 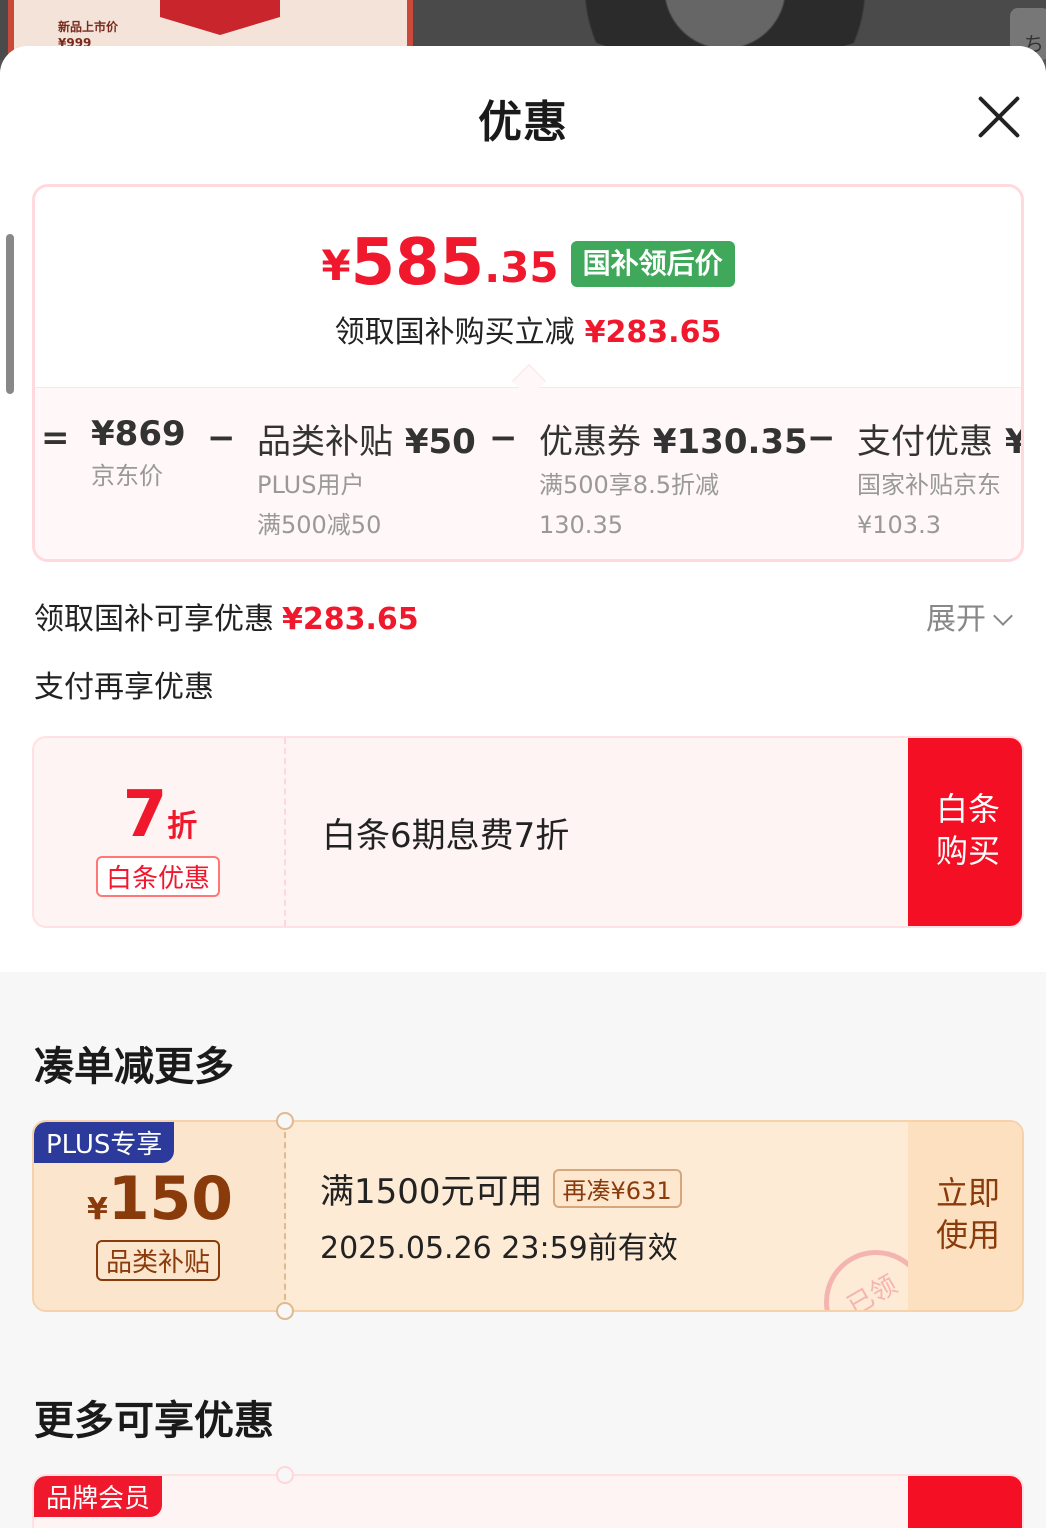 What do you see at coordinates (629, 485) in the screenshot?
I see `breakdown-note: 满500享8.5折减` at bounding box center [629, 485].